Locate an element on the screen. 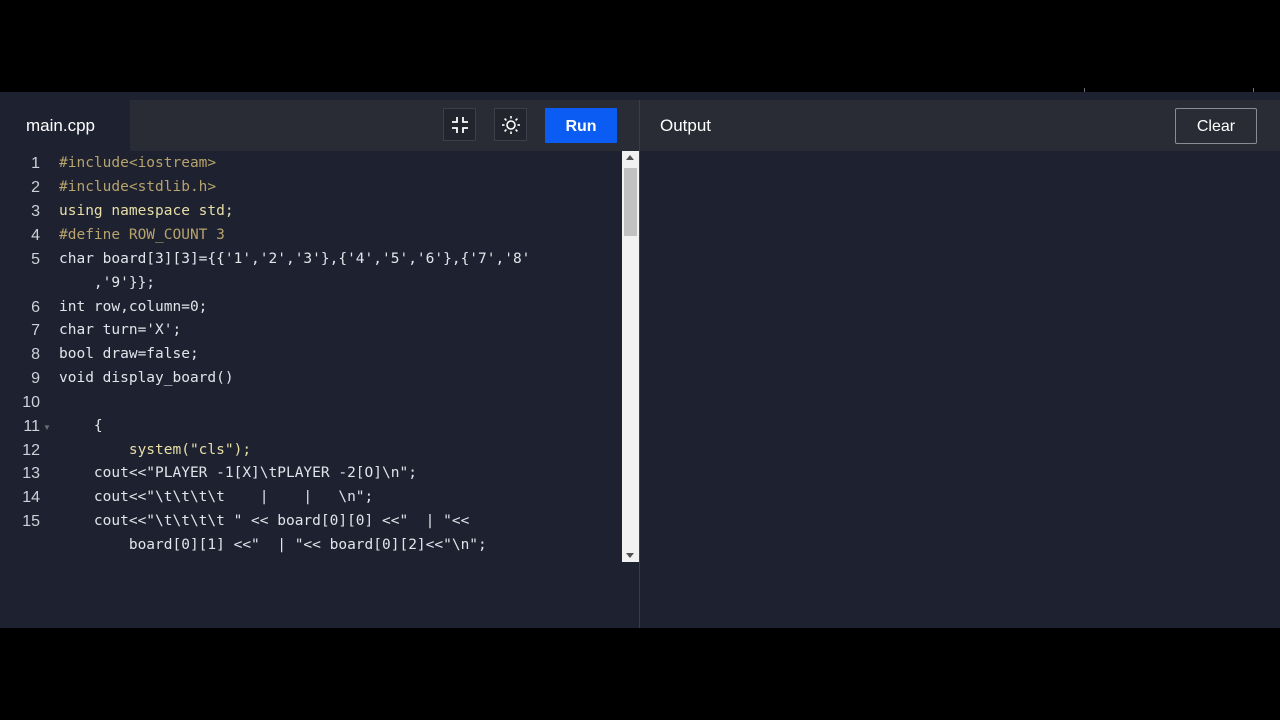 The height and width of the screenshot is (720, 1280). line-number: 10 is located at coordinates (31, 402).